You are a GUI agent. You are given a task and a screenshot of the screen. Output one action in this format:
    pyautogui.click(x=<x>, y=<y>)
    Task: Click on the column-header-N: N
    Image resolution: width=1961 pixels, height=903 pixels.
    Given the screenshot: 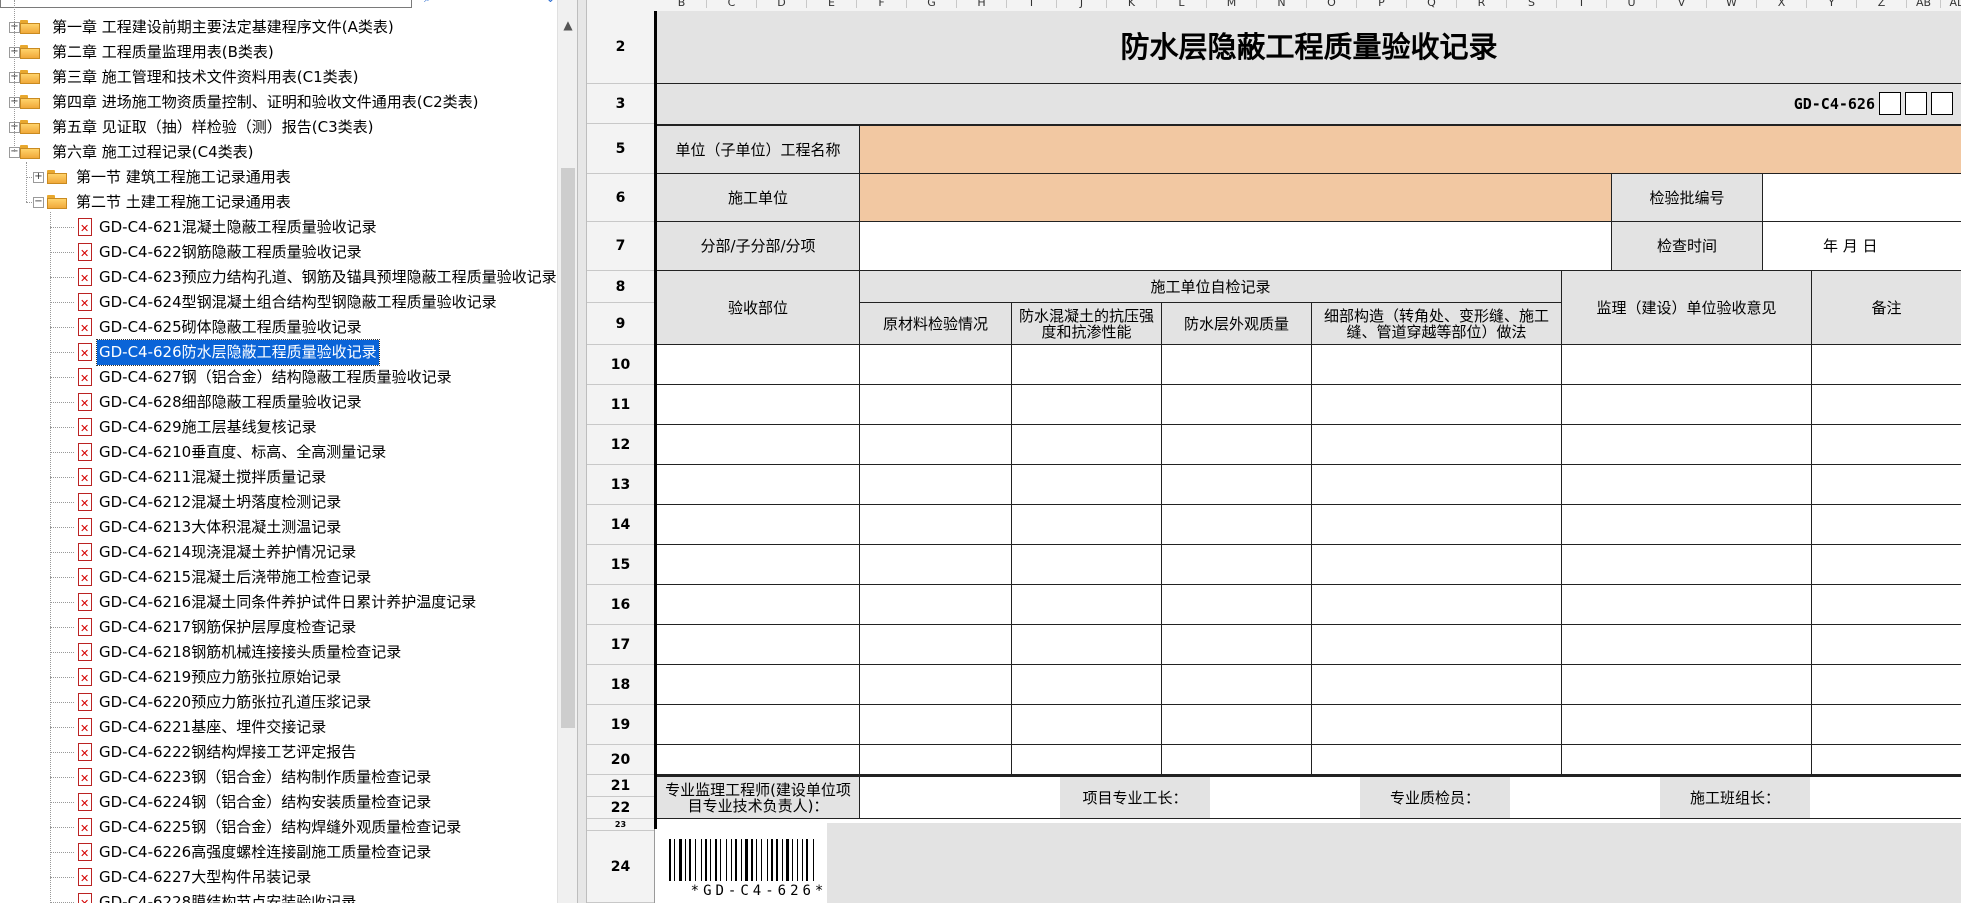 What is the action you would take?
    pyautogui.click(x=1282, y=4)
    